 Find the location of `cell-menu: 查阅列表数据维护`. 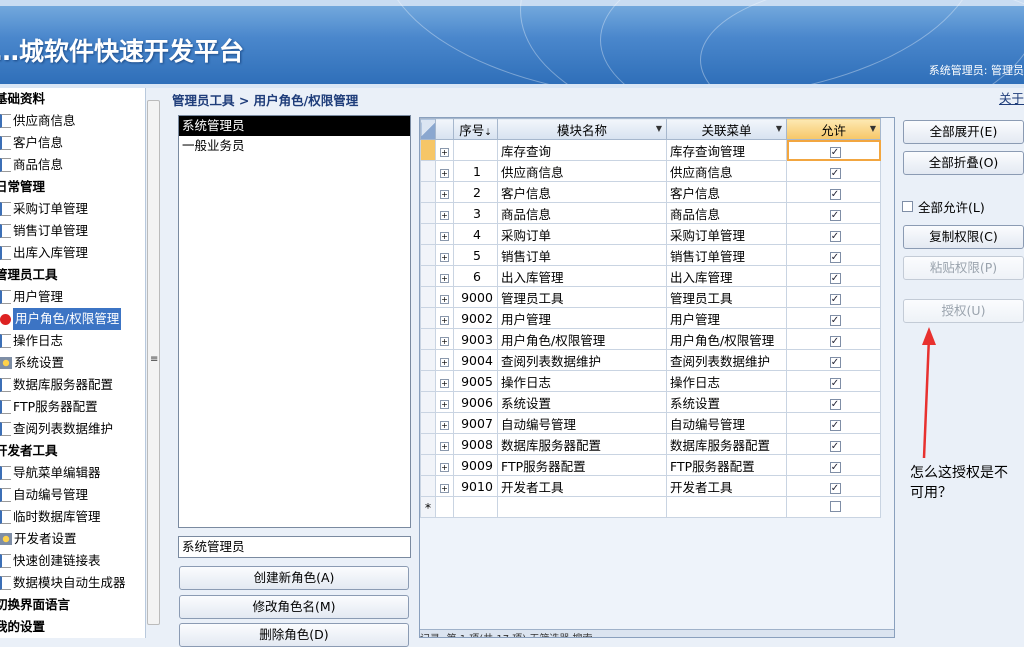

cell-menu: 查阅列表数据维护 is located at coordinates (726, 360).